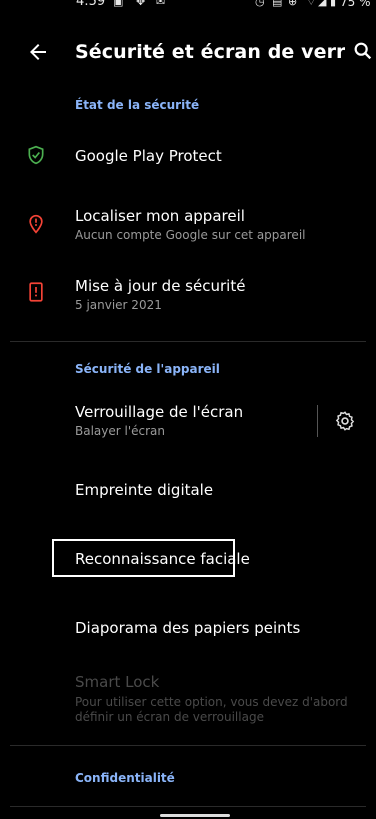 The height and width of the screenshot is (819, 376). Describe the element at coordinates (117, 682) in the screenshot. I see `item-title: Smart Lock` at that location.